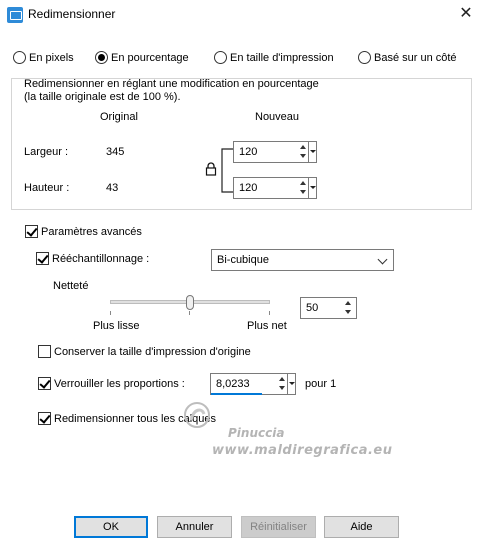  I want to click on height-label: Hauteur :, so click(47, 188).